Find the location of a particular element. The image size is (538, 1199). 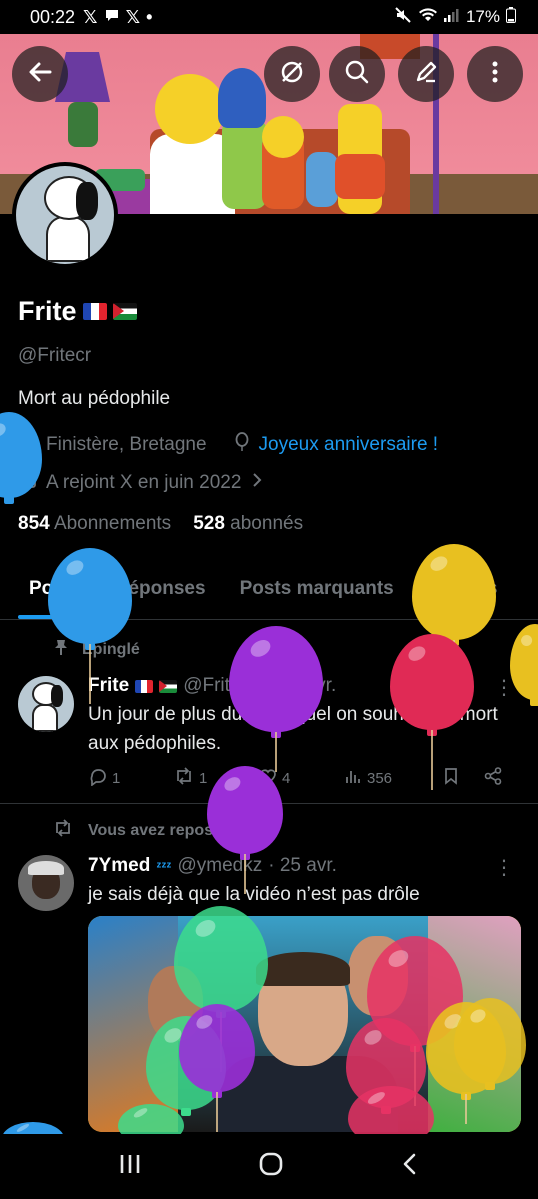

profile-handle: @Fritecr is located at coordinates (55, 355).